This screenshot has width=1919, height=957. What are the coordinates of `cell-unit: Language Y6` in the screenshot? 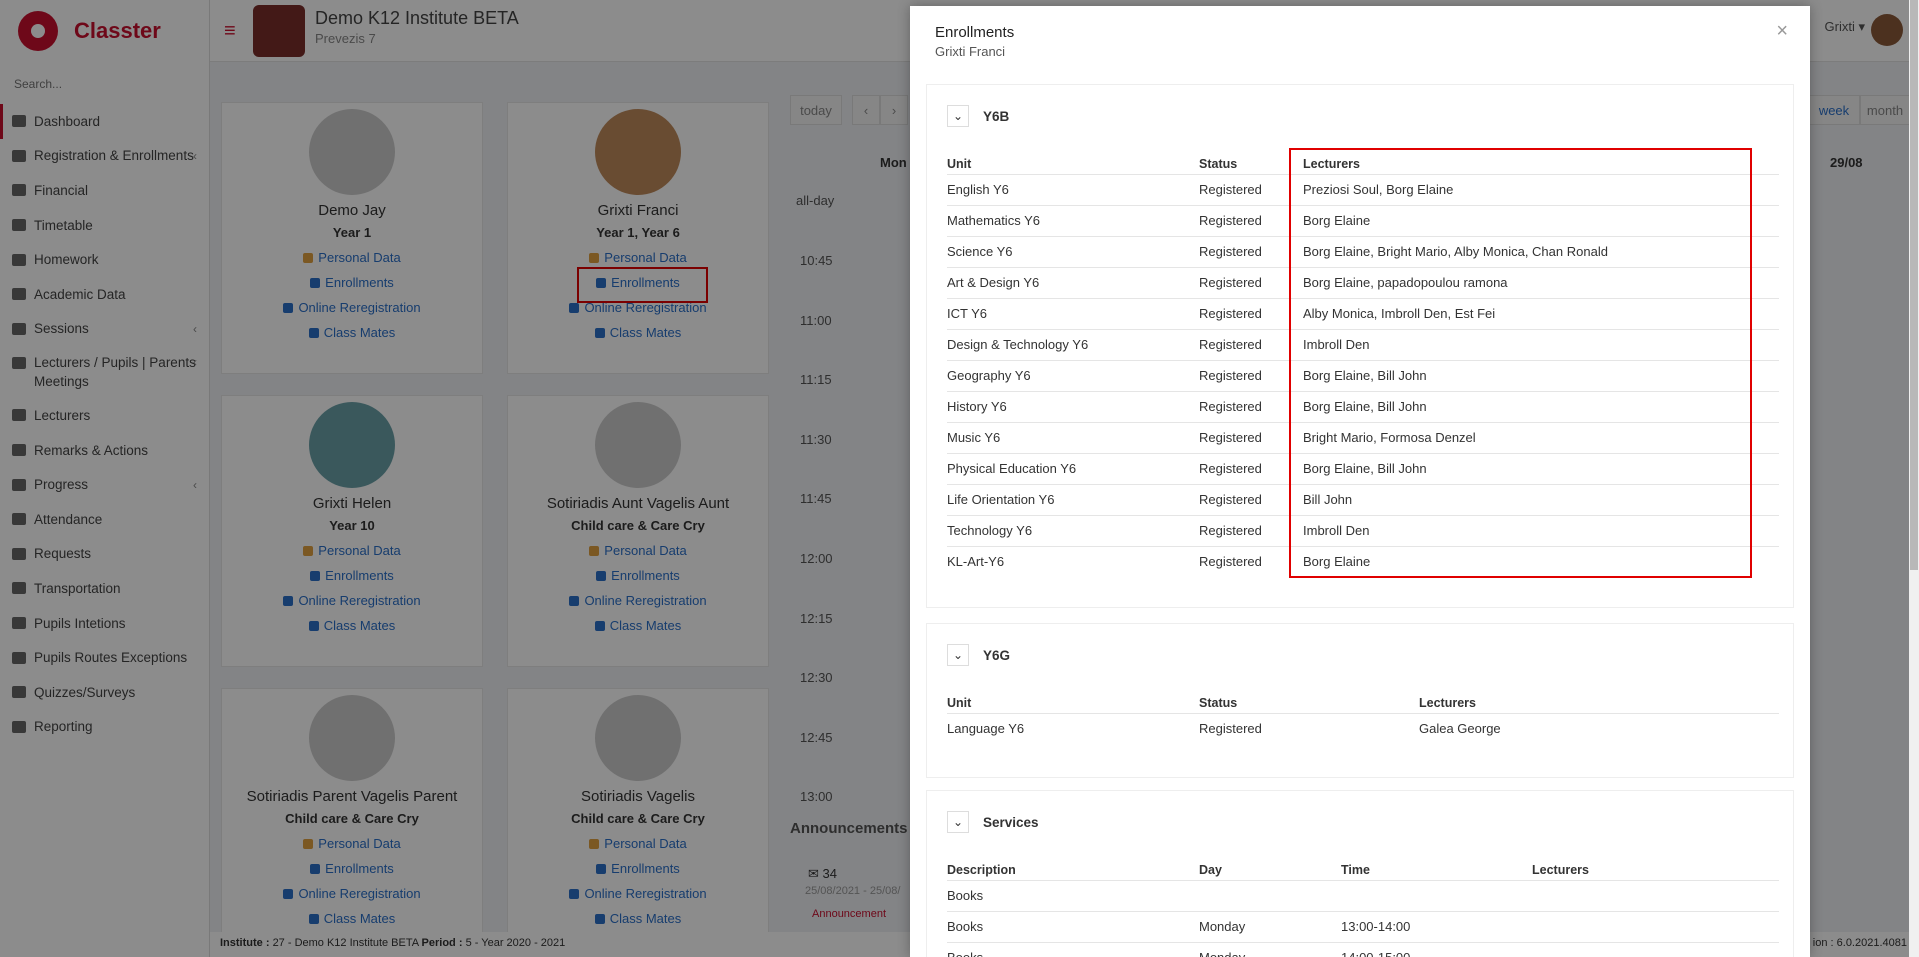 It's located at (986, 728).